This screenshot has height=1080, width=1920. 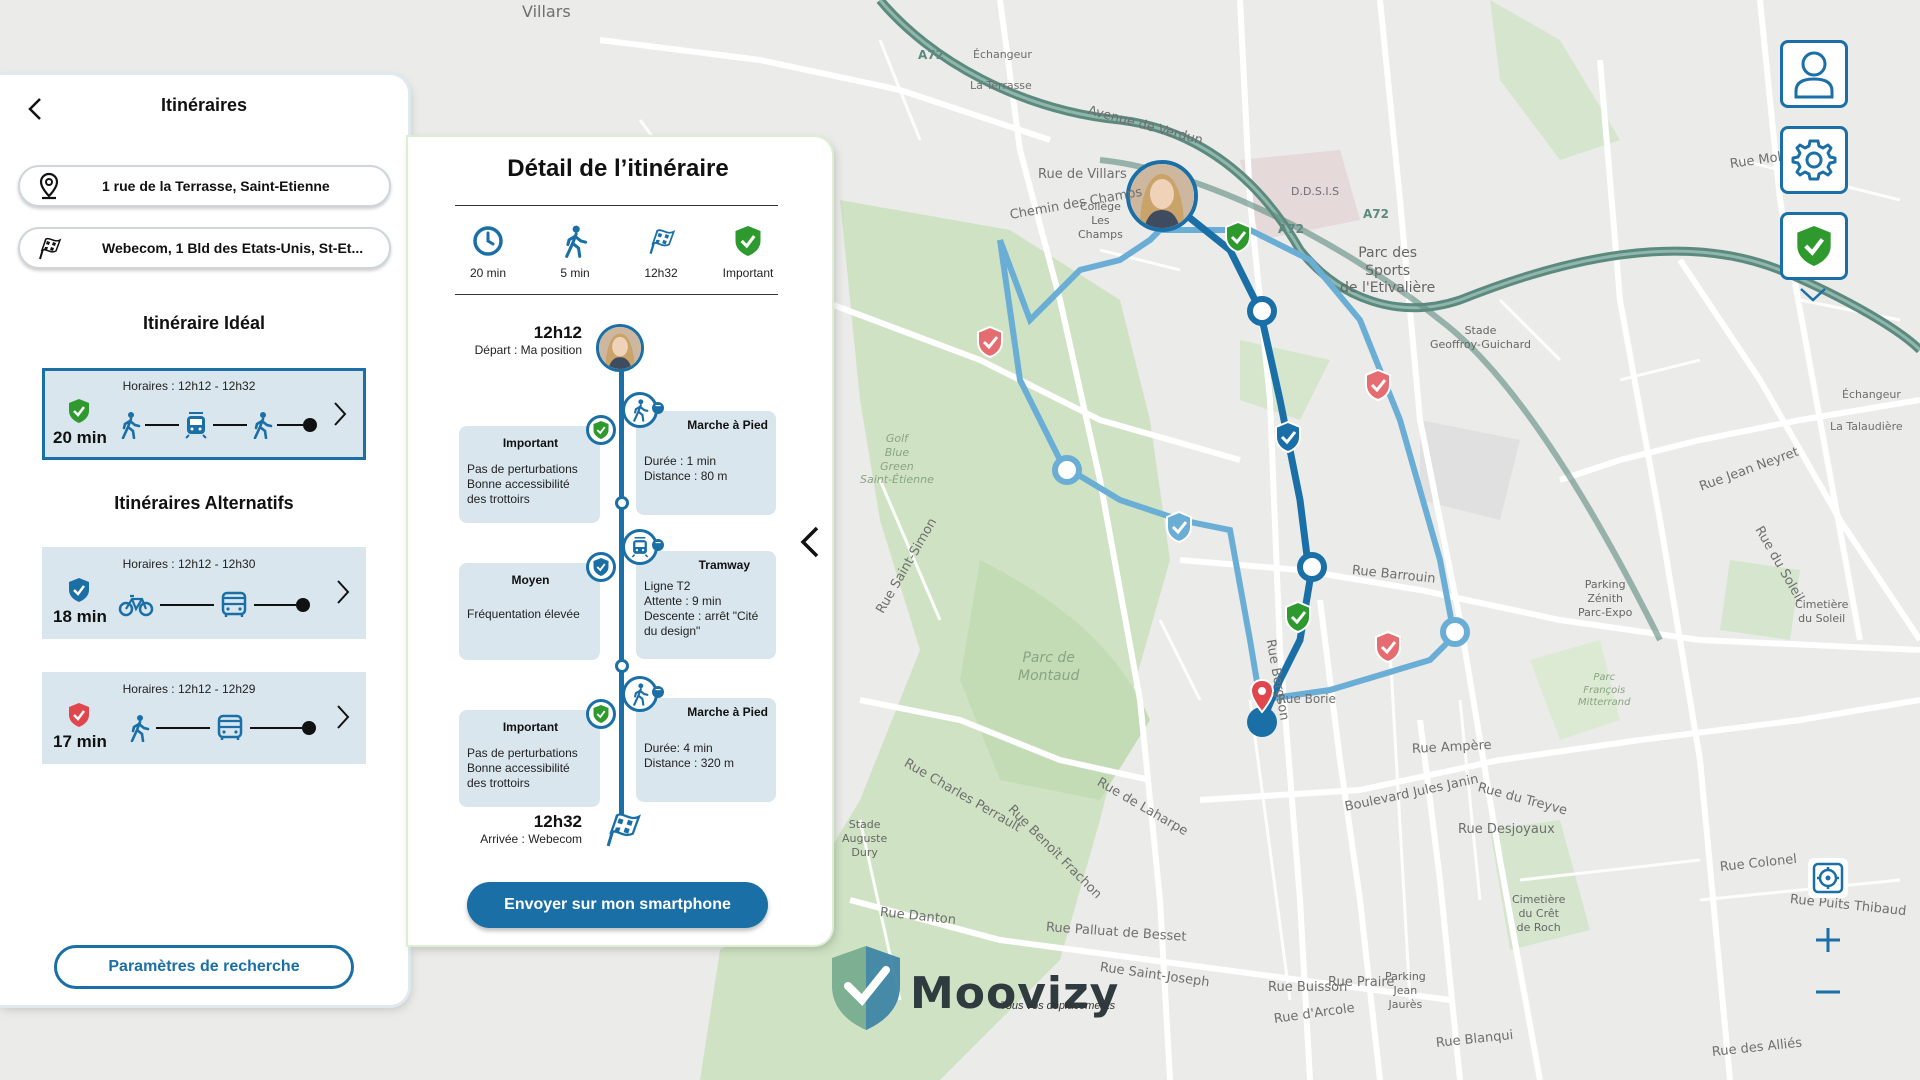 I want to click on settings-button, so click(x=1814, y=160).